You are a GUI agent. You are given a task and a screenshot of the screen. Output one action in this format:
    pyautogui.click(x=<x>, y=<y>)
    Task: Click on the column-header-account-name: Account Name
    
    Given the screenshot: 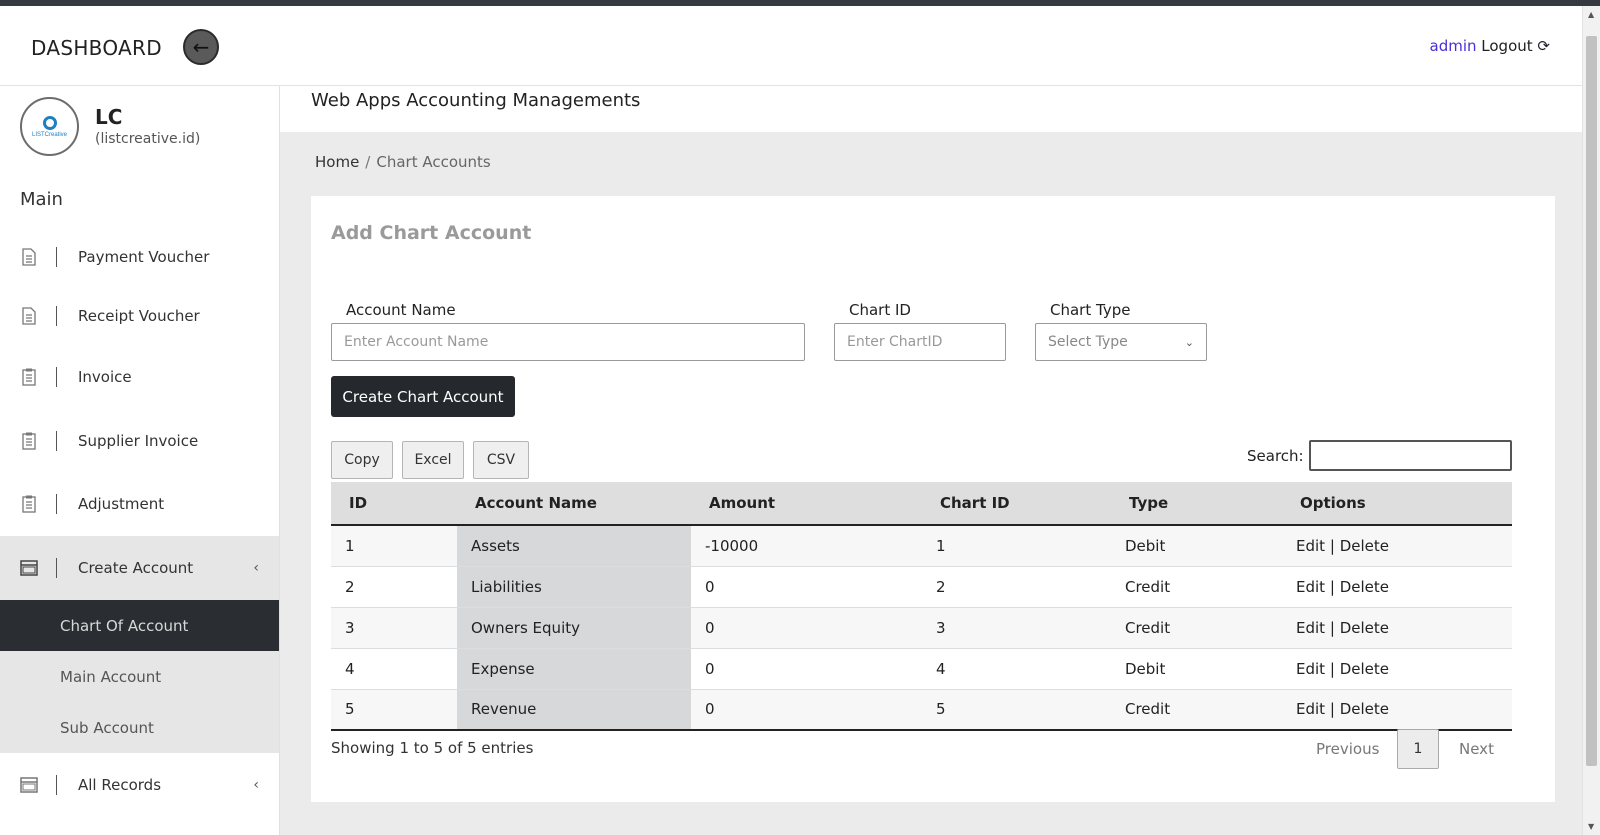 What is the action you would take?
    pyautogui.click(x=574, y=504)
    